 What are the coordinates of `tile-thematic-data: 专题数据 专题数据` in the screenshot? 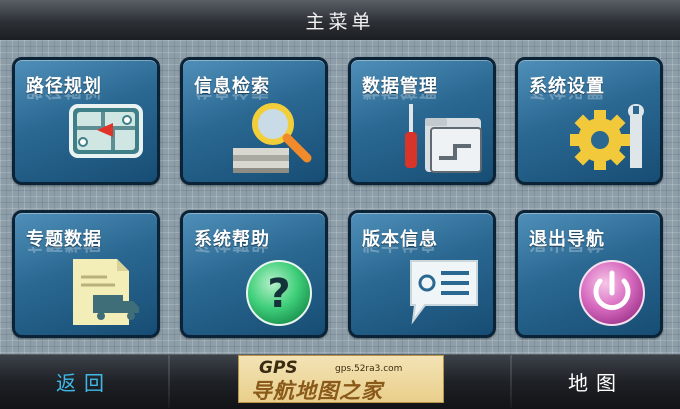 It's located at (86, 274).